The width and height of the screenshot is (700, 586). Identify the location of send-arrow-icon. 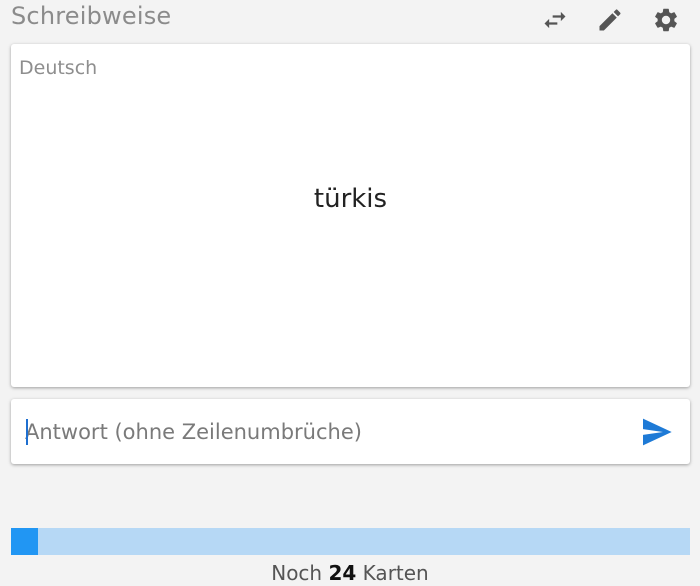
(657, 432).